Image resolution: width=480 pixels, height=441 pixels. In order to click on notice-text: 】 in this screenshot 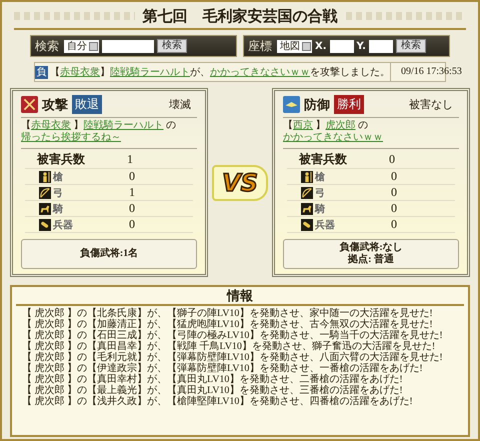, I will do `click(105, 72)`.